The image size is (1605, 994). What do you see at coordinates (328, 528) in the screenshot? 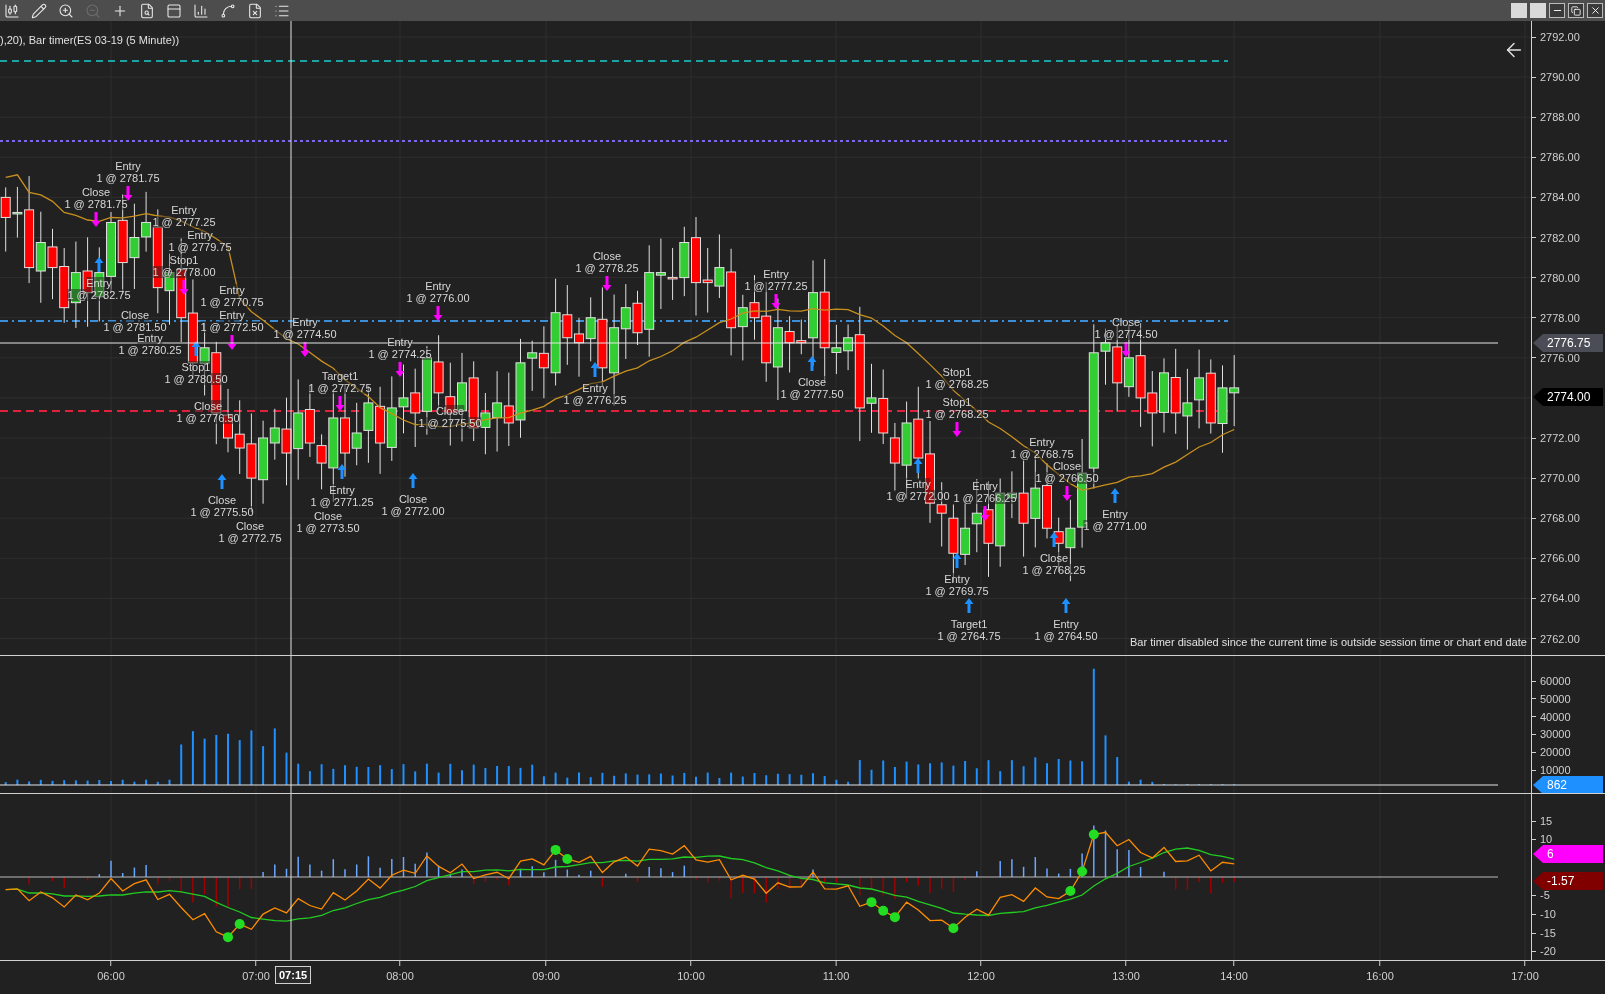
I see `order-price: 1 @ 2773.50` at bounding box center [328, 528].